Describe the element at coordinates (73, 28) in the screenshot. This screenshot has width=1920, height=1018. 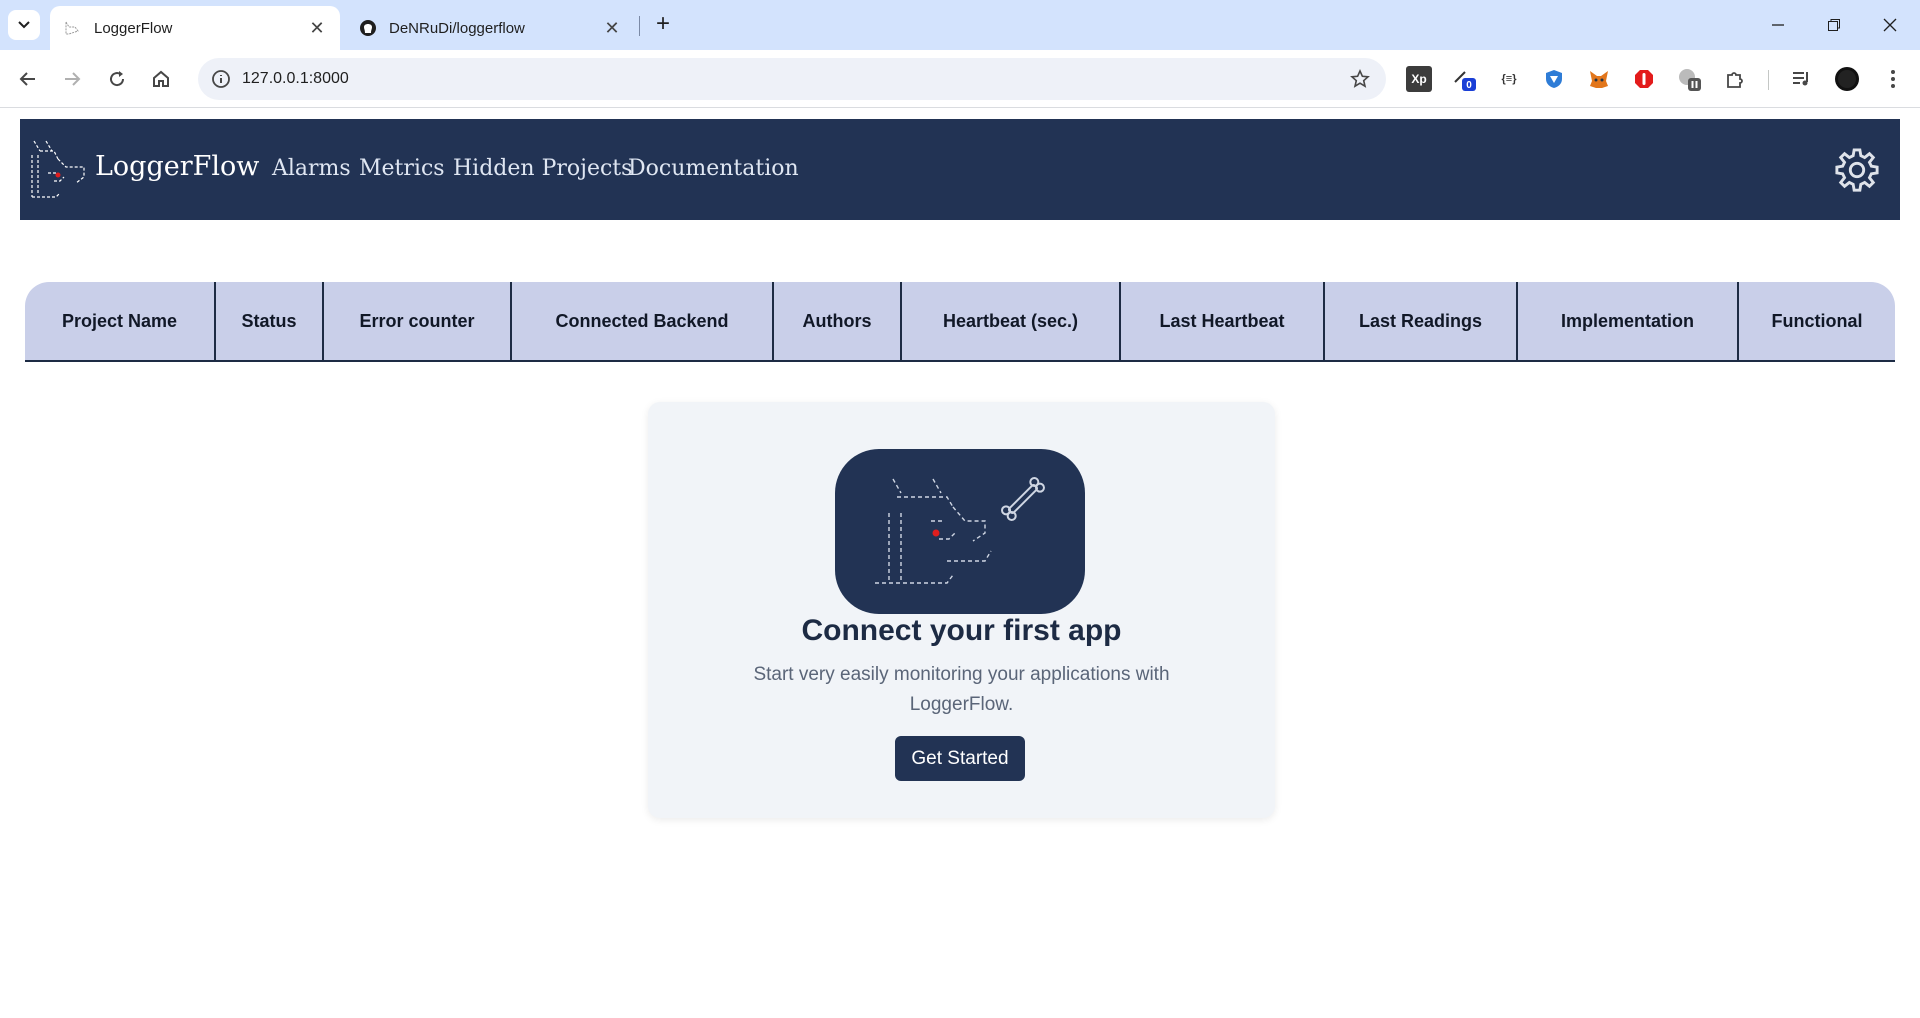
I see `loggerflow-favicon-icon` at that location.